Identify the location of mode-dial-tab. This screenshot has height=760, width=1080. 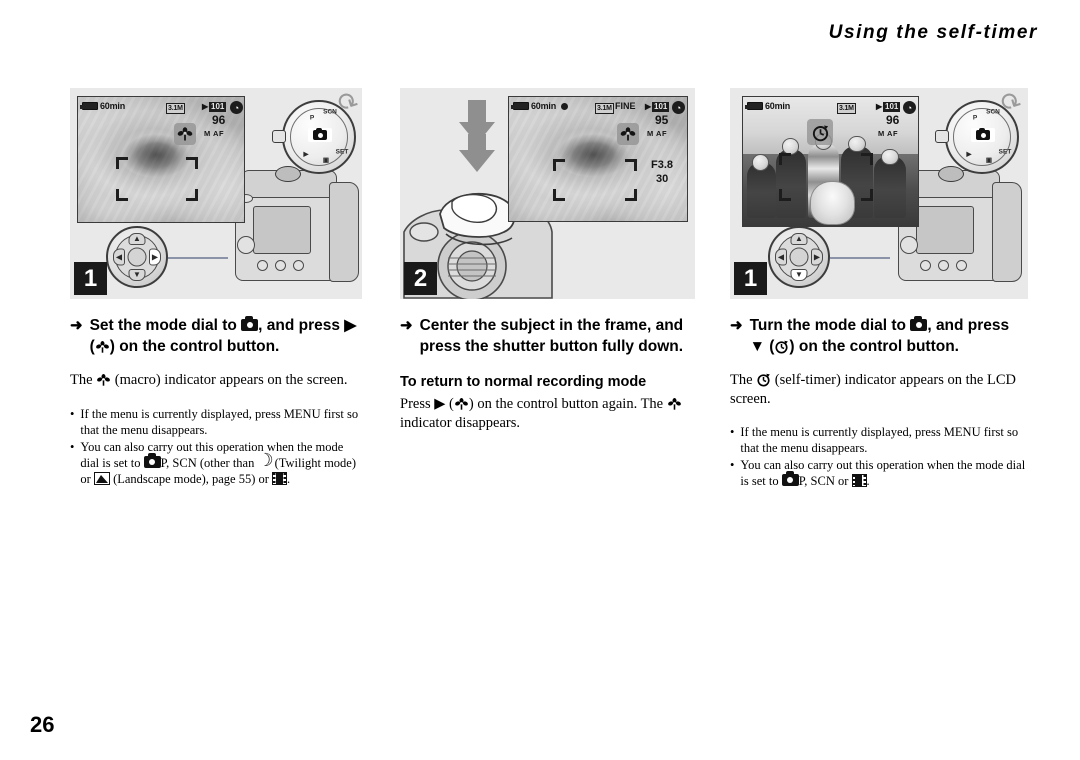
(279, 136).